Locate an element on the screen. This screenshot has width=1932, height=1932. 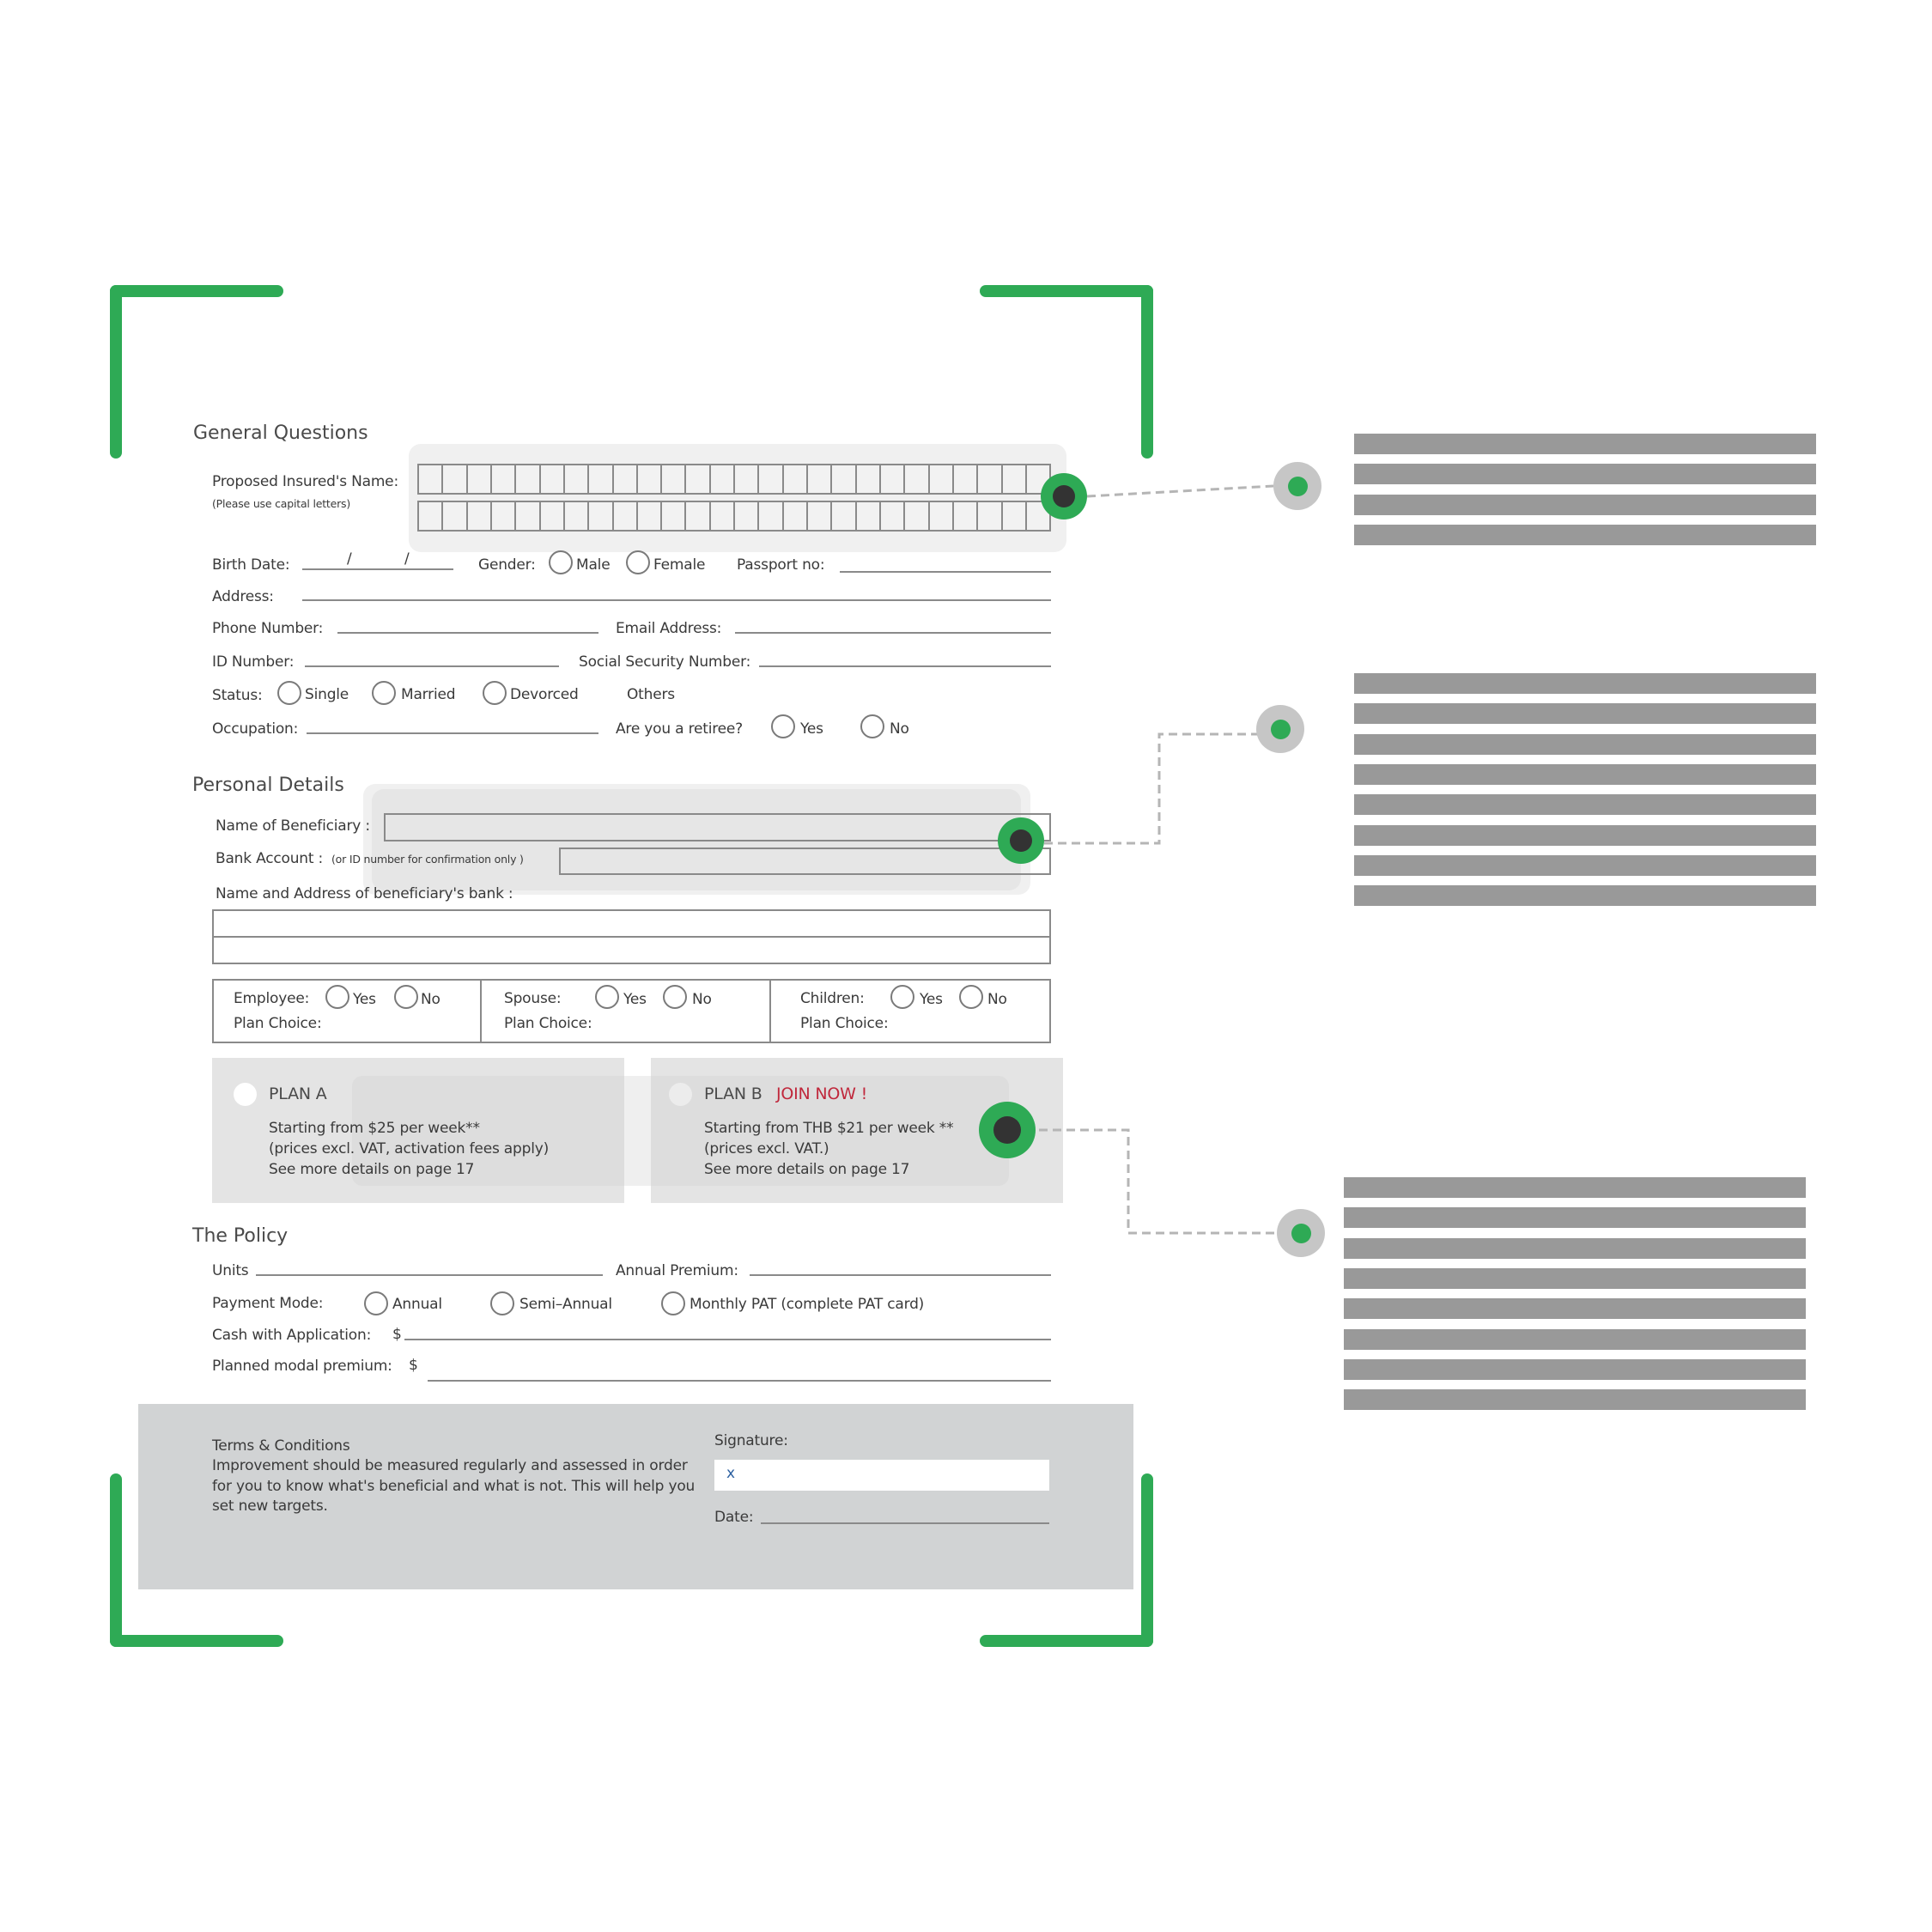
marker-beneficiary is located at coordinates (1021, 841).